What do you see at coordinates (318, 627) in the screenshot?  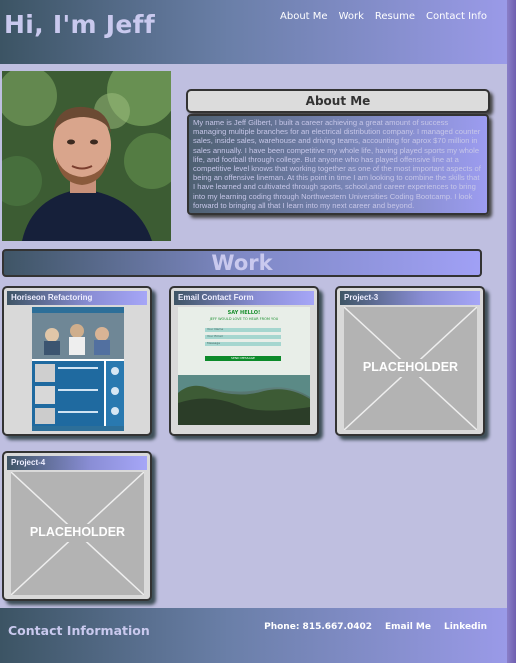 I see `footer-phone-link: Phone: 815.667.0402` at bounding box center [318, 627].